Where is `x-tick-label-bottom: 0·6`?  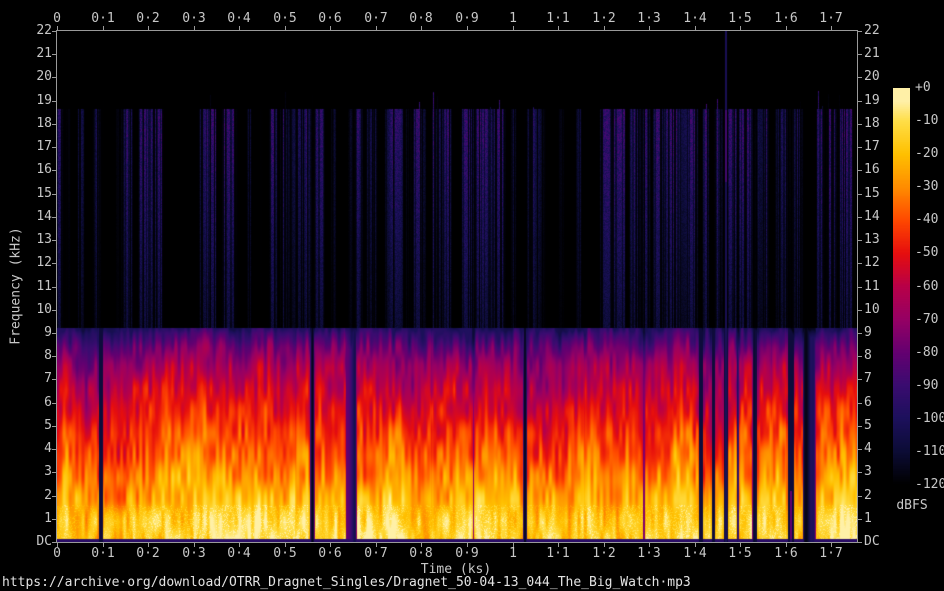
x-tick-label-bottom: 0·6 is located at coordinates (330, 553).